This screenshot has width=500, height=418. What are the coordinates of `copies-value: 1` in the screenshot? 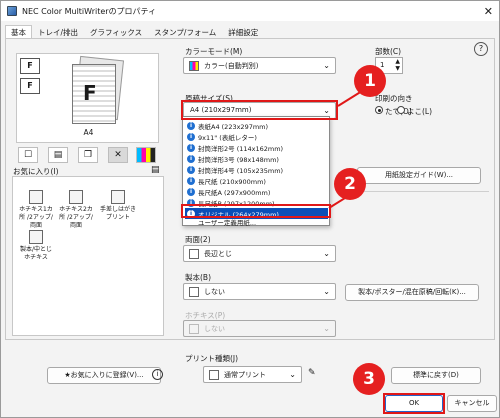 It's located at (382, 65).